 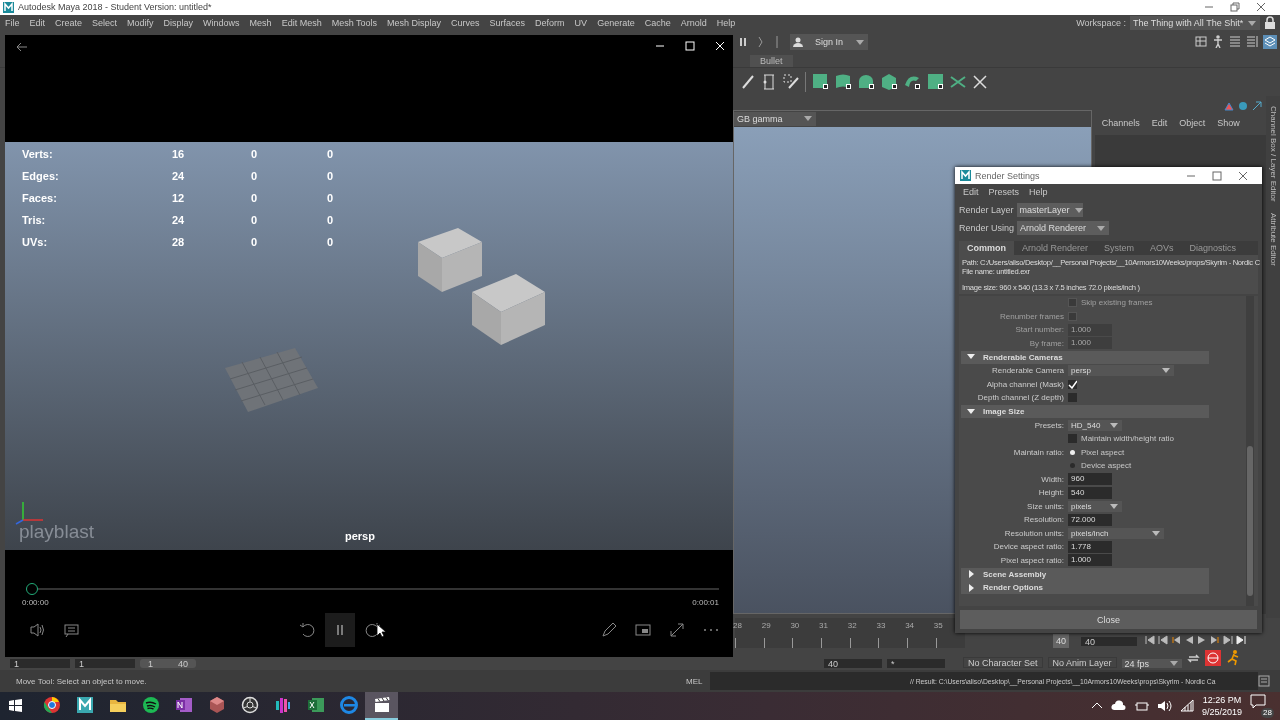 What do you see at coordinates (1141, 706) in the screenshot?
I see `battery-plug-icon` at bounding box center [1141, 706].